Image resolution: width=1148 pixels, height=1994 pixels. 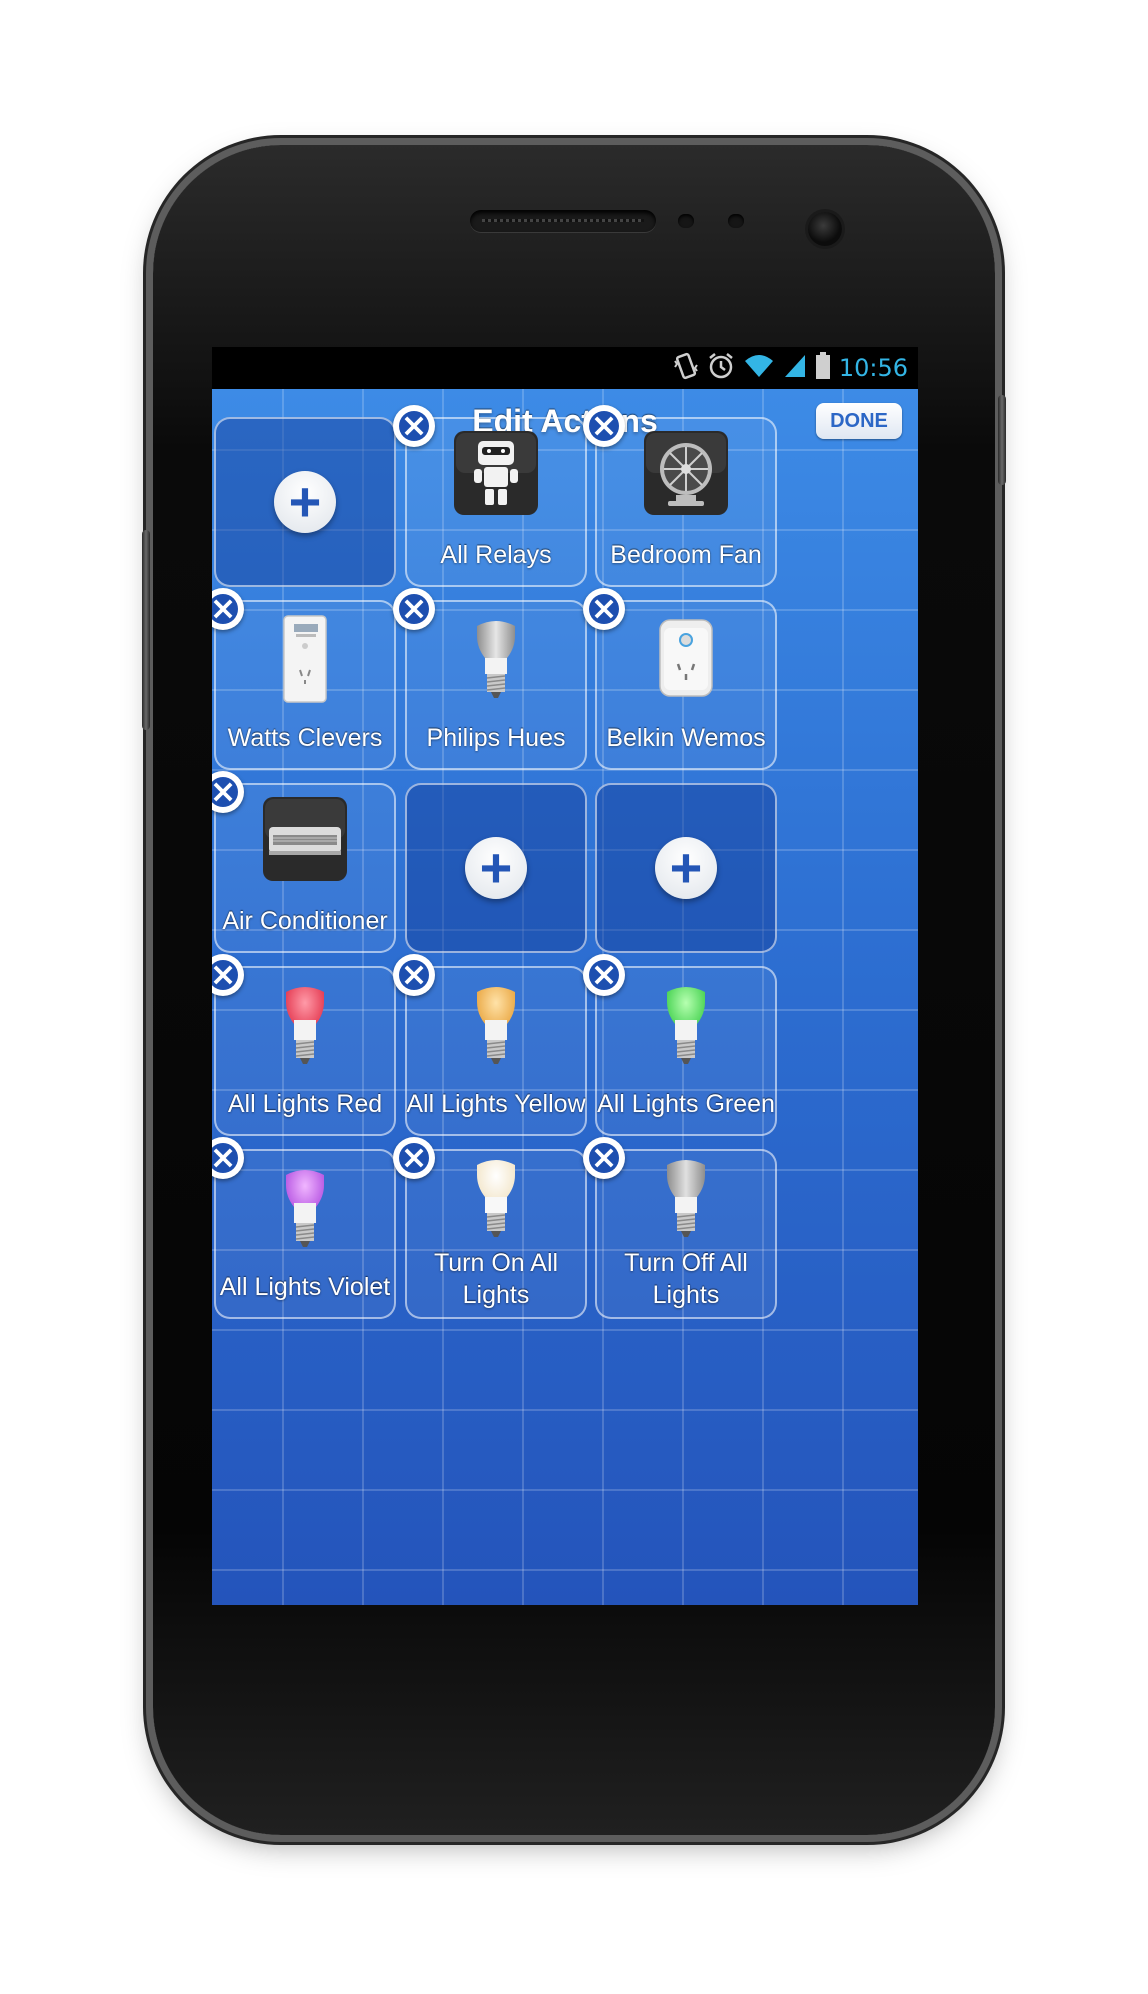 I want to click on tile-label: All Lights Red, so click(x=305, y=1104).